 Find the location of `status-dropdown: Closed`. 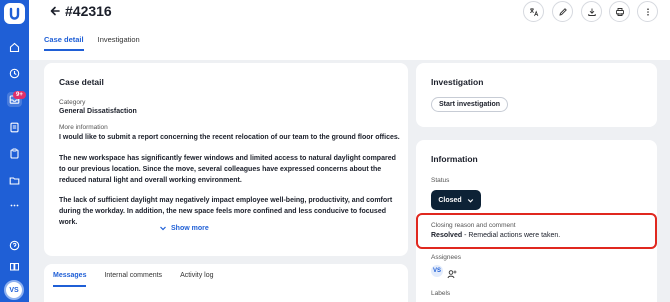

status-dropdown: Closed is located at coordinates (456, 200).